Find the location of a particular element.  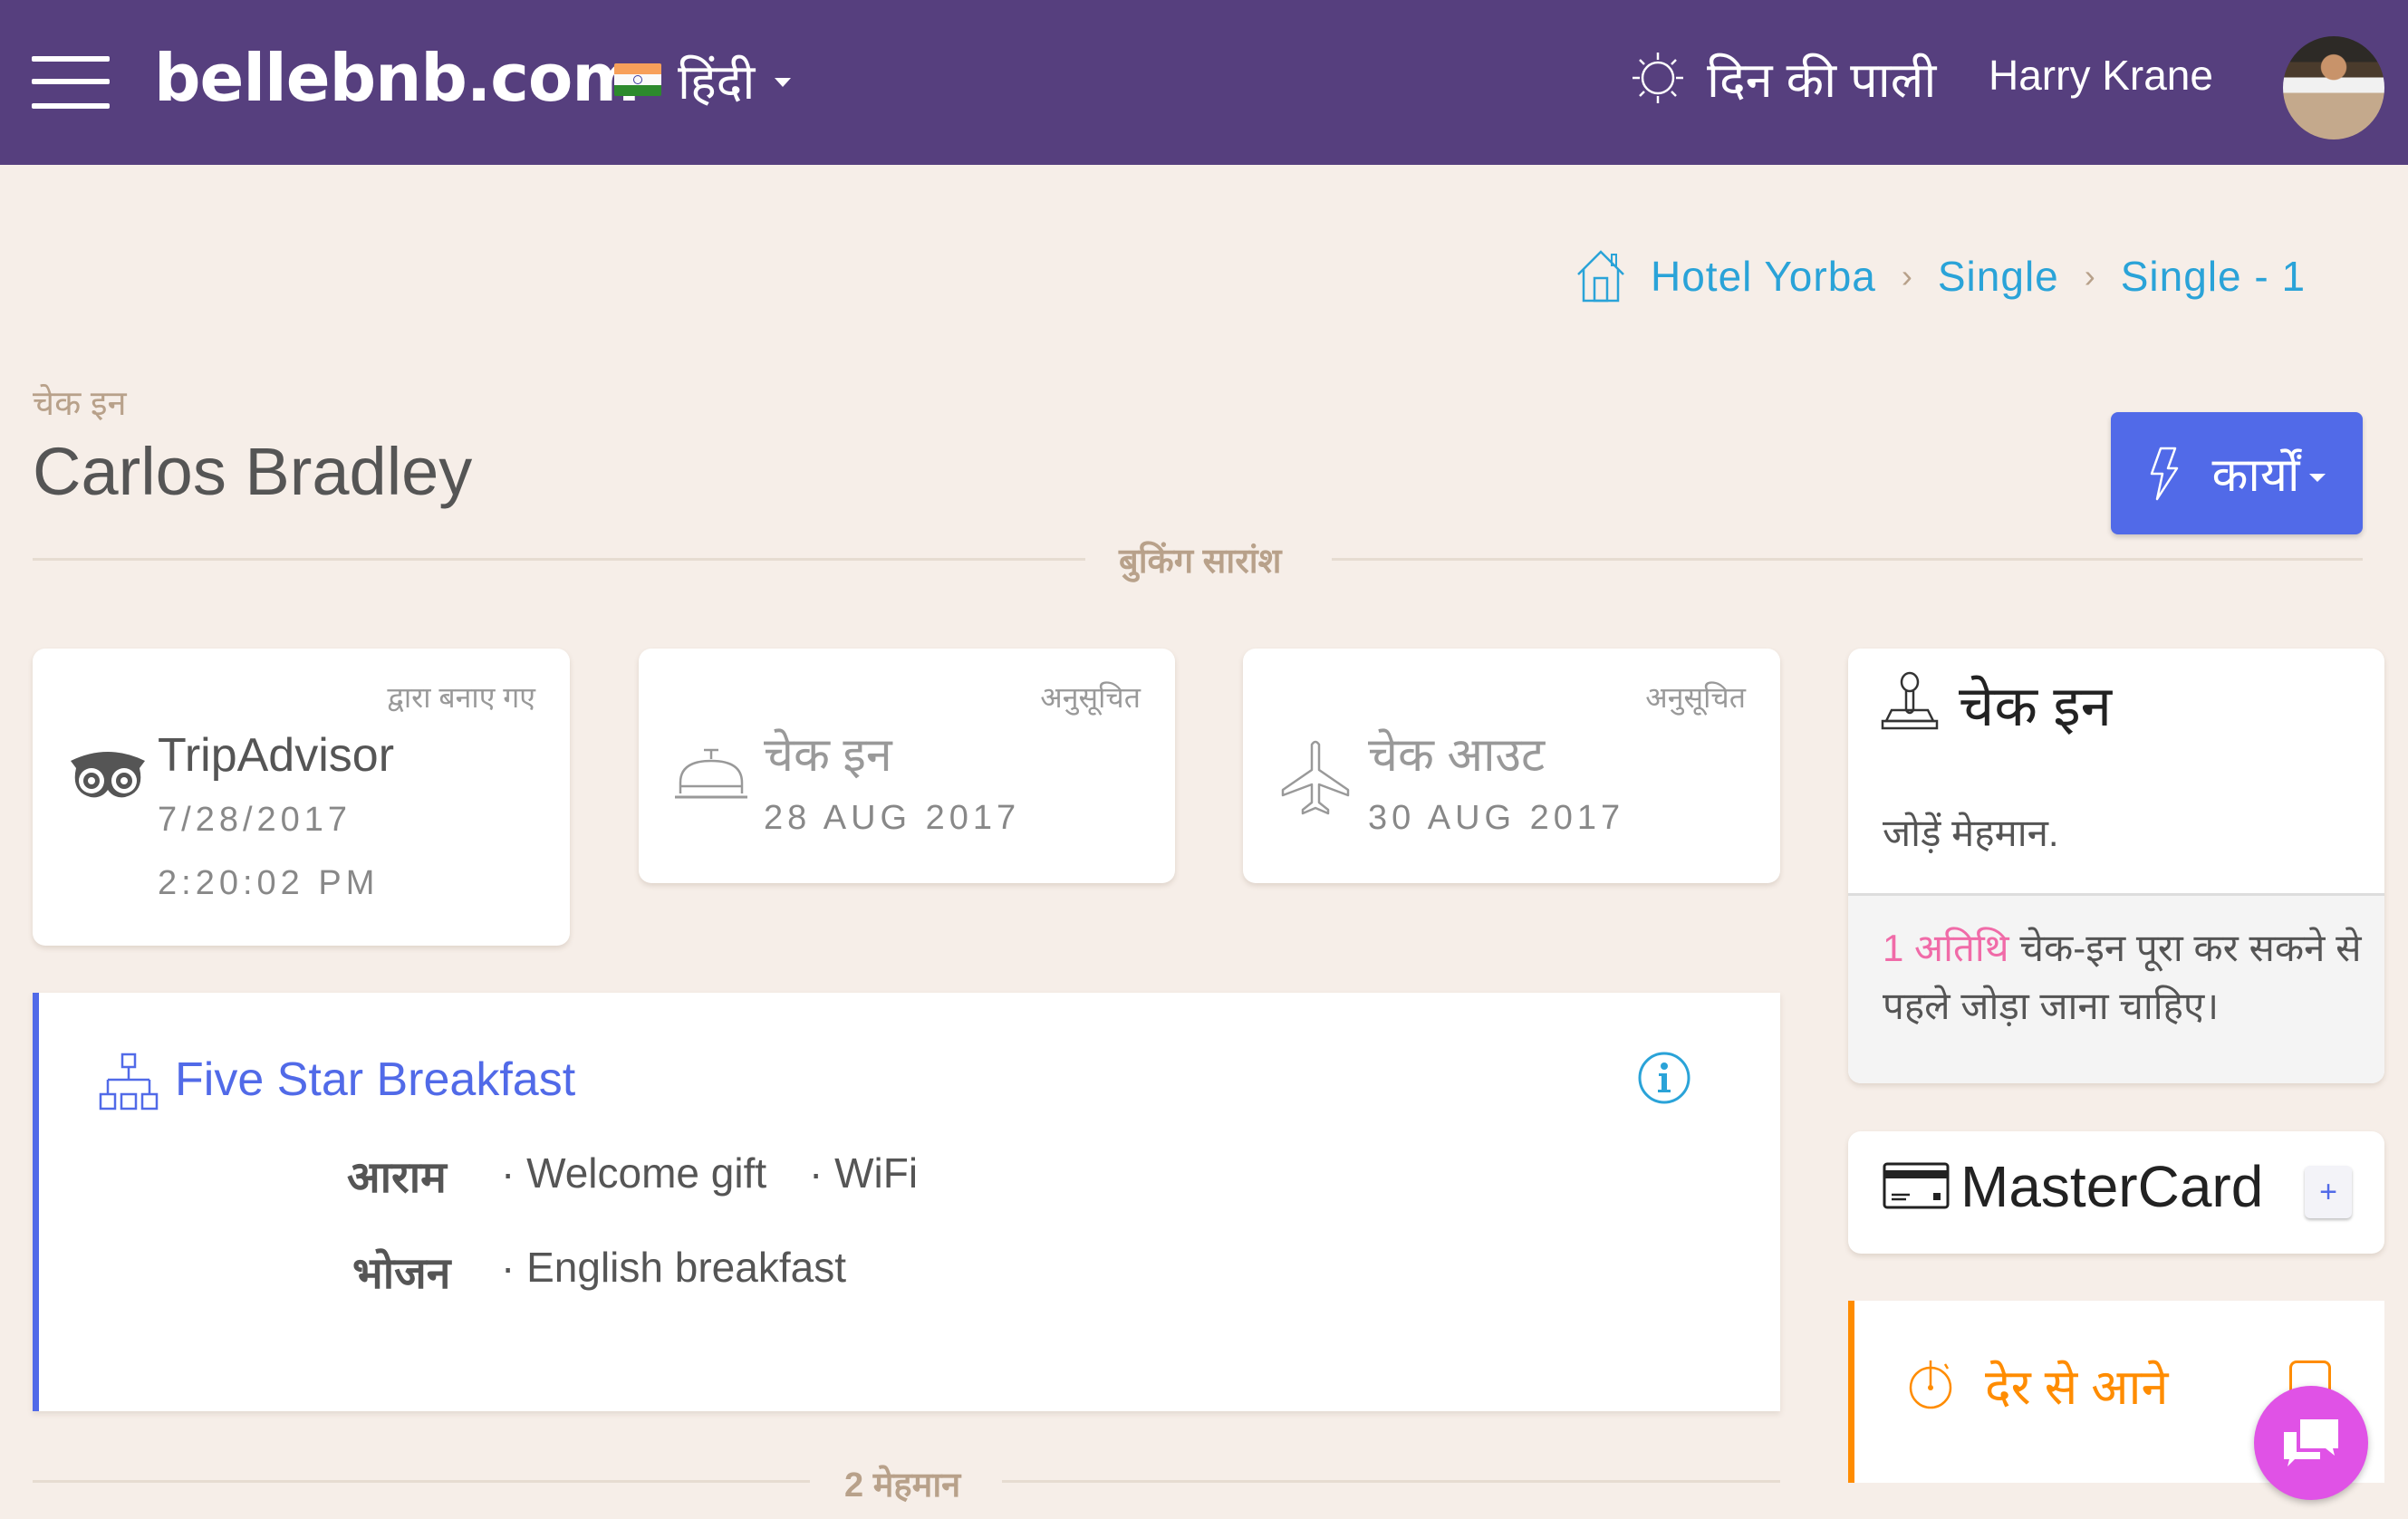

shift-label: दिन की पाली is located at coordinates (1822, 80).